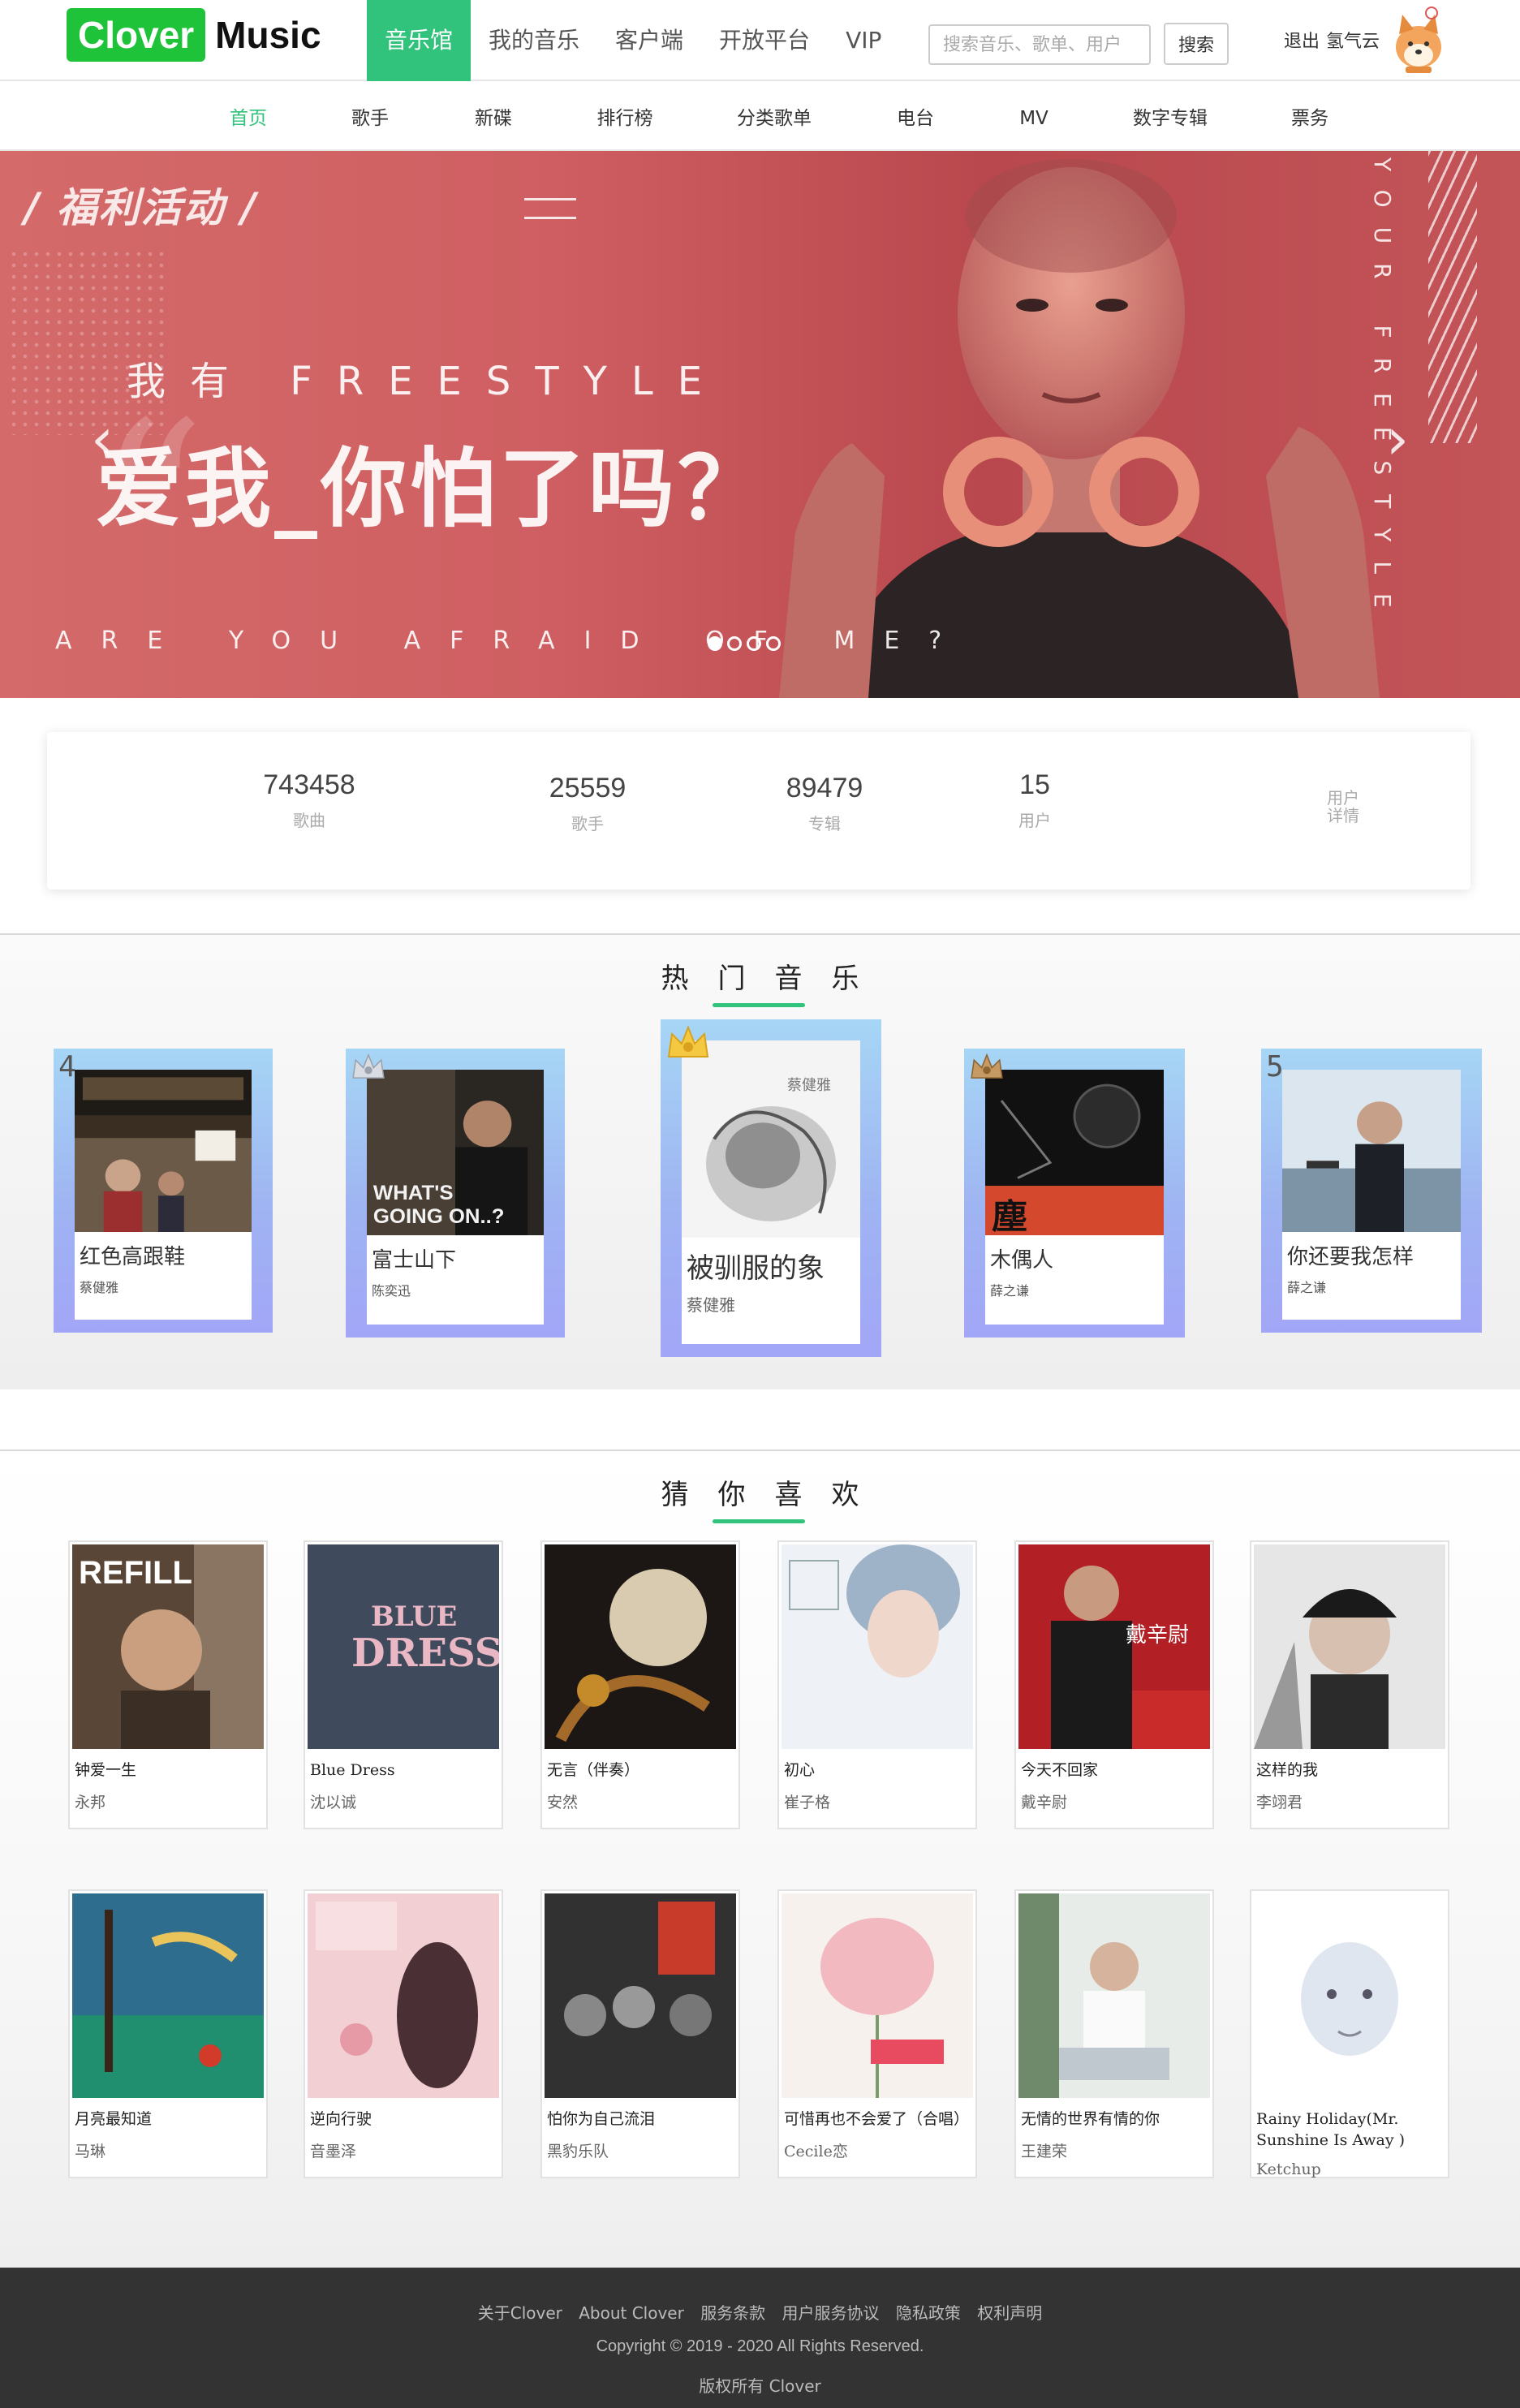 The width and height of the screenshot is (1520, 2408). Describe the element at coordinates (824, 824) in the screenshot. I see `stat-label: 专辑` at that location.